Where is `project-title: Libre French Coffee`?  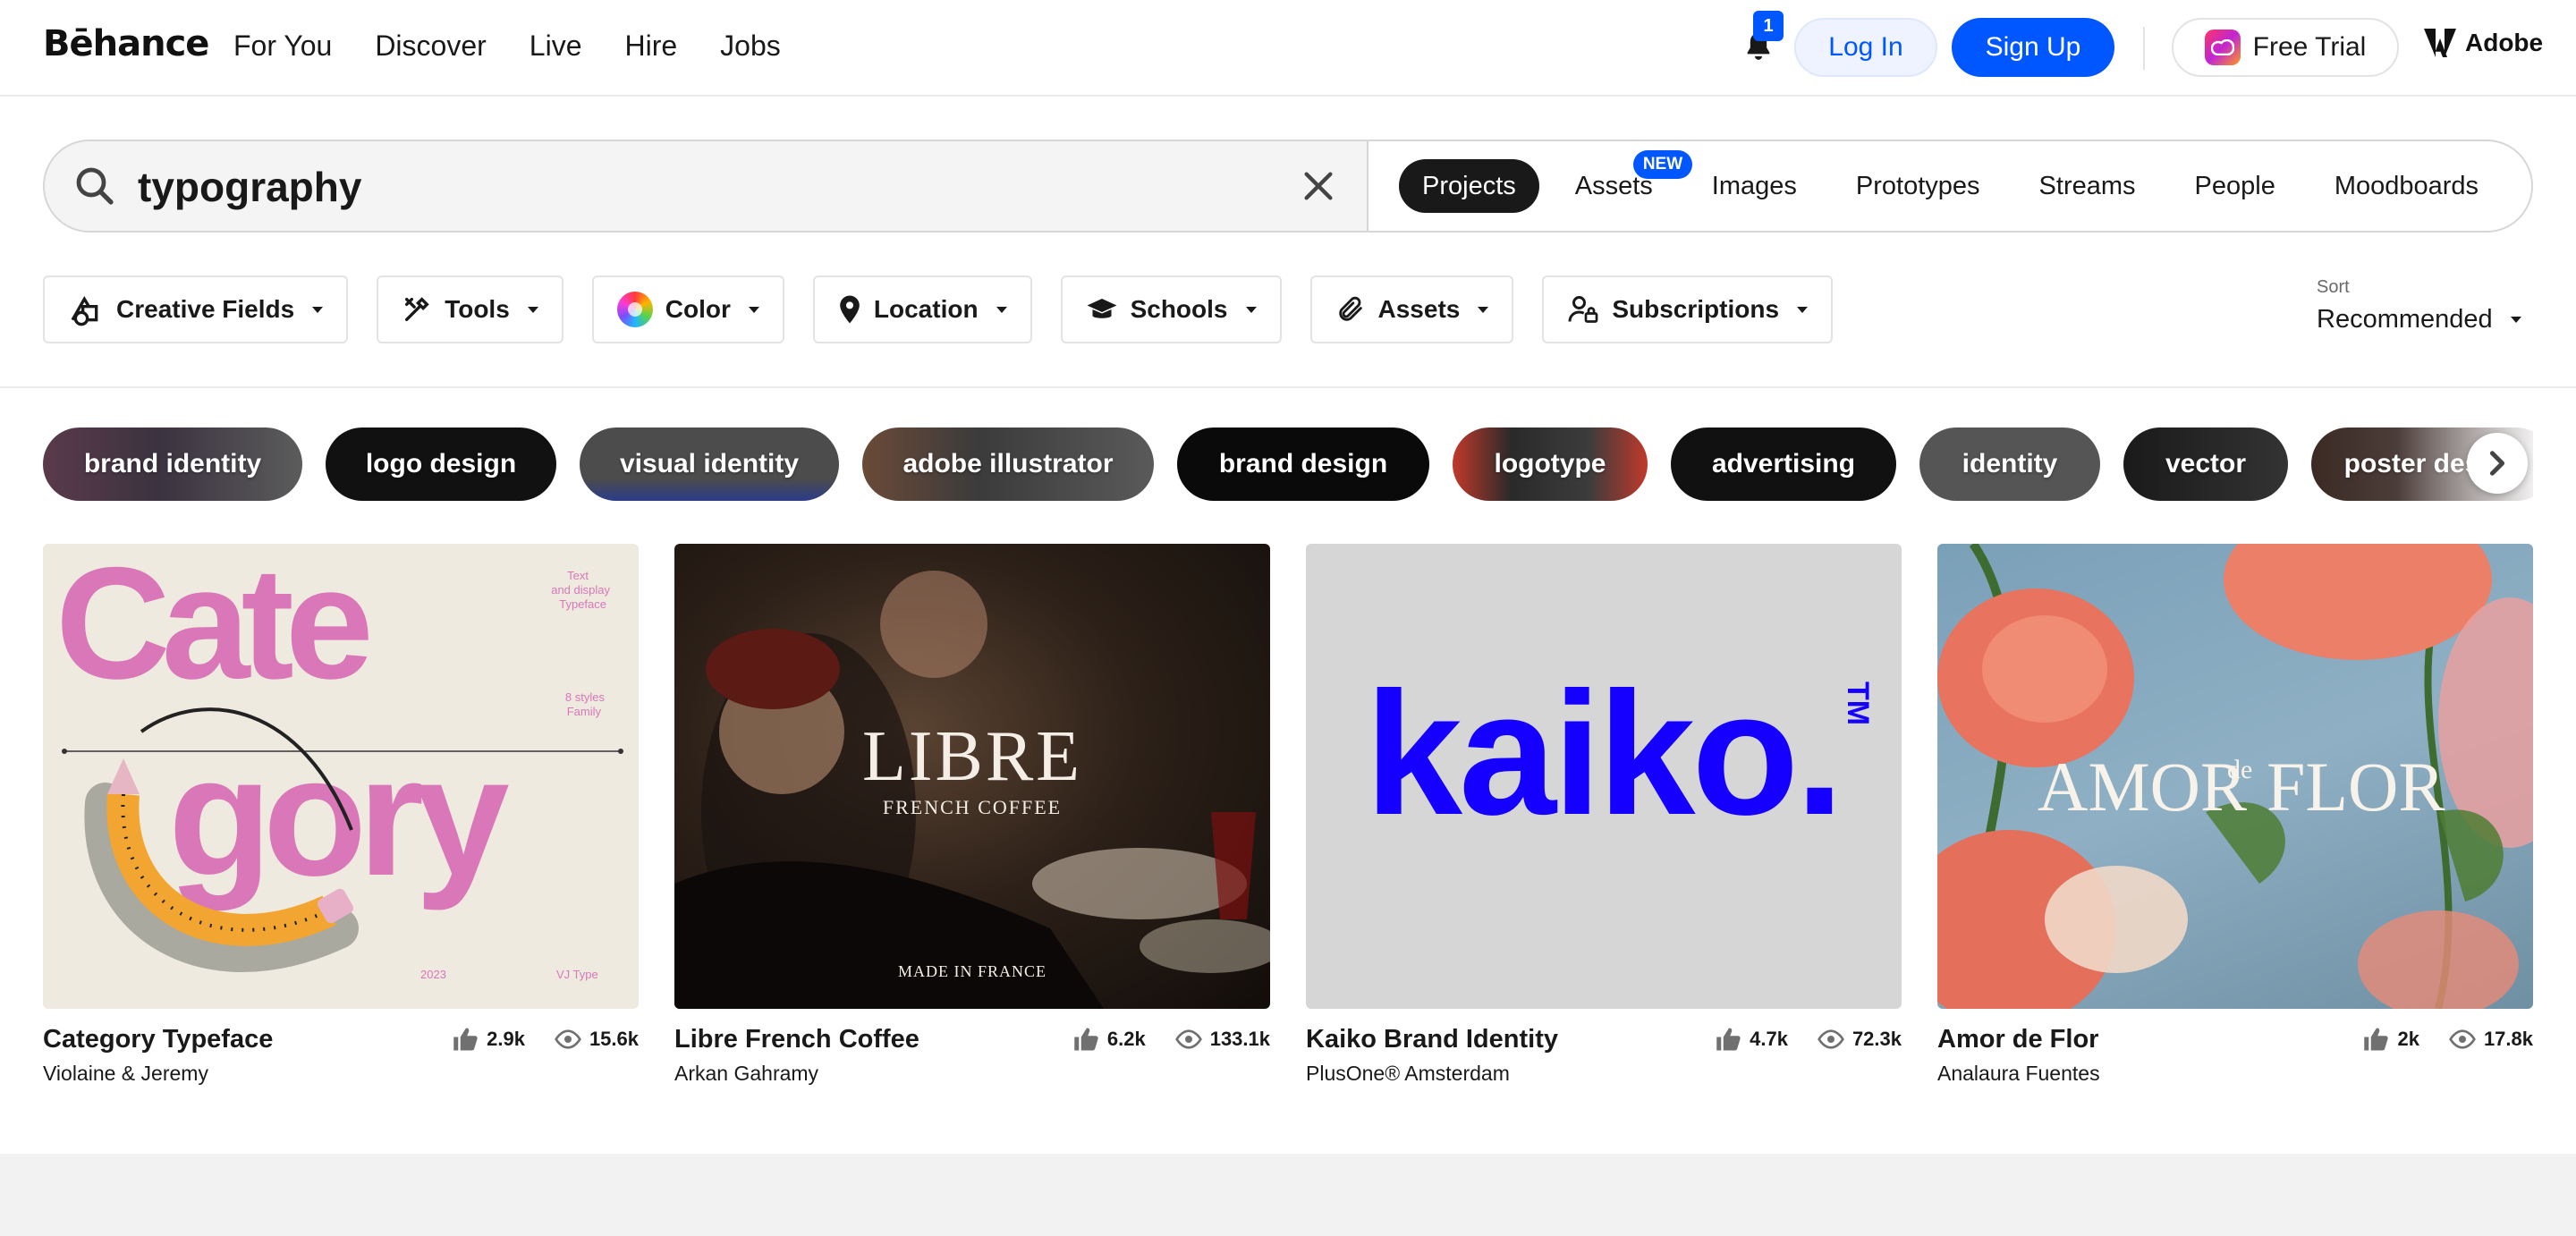 project-title: Libre French Coffee is located at coordinates (796, 1040).